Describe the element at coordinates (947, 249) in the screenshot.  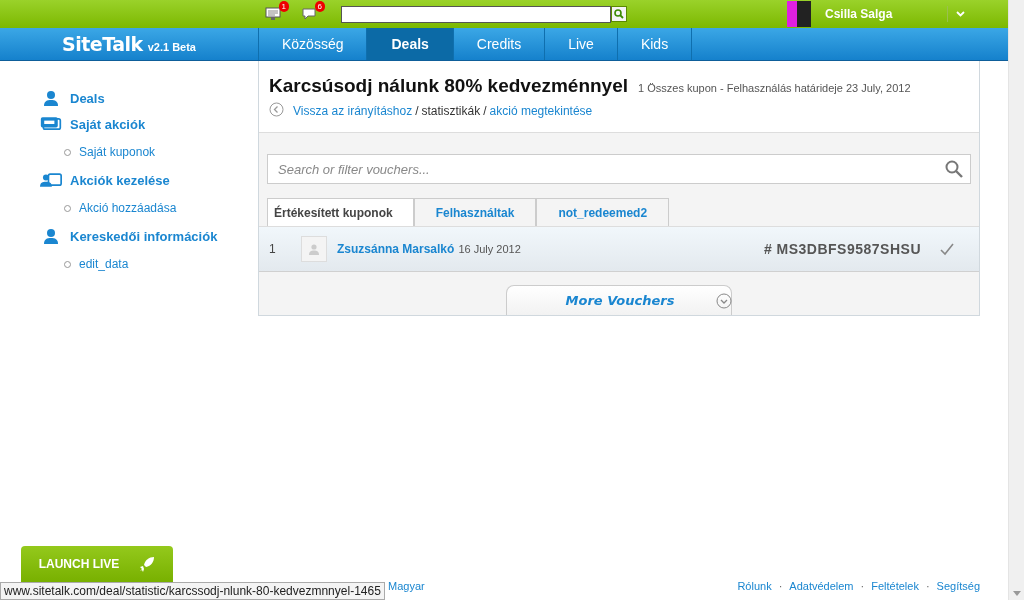
I see `checkmark-icon` at that location.